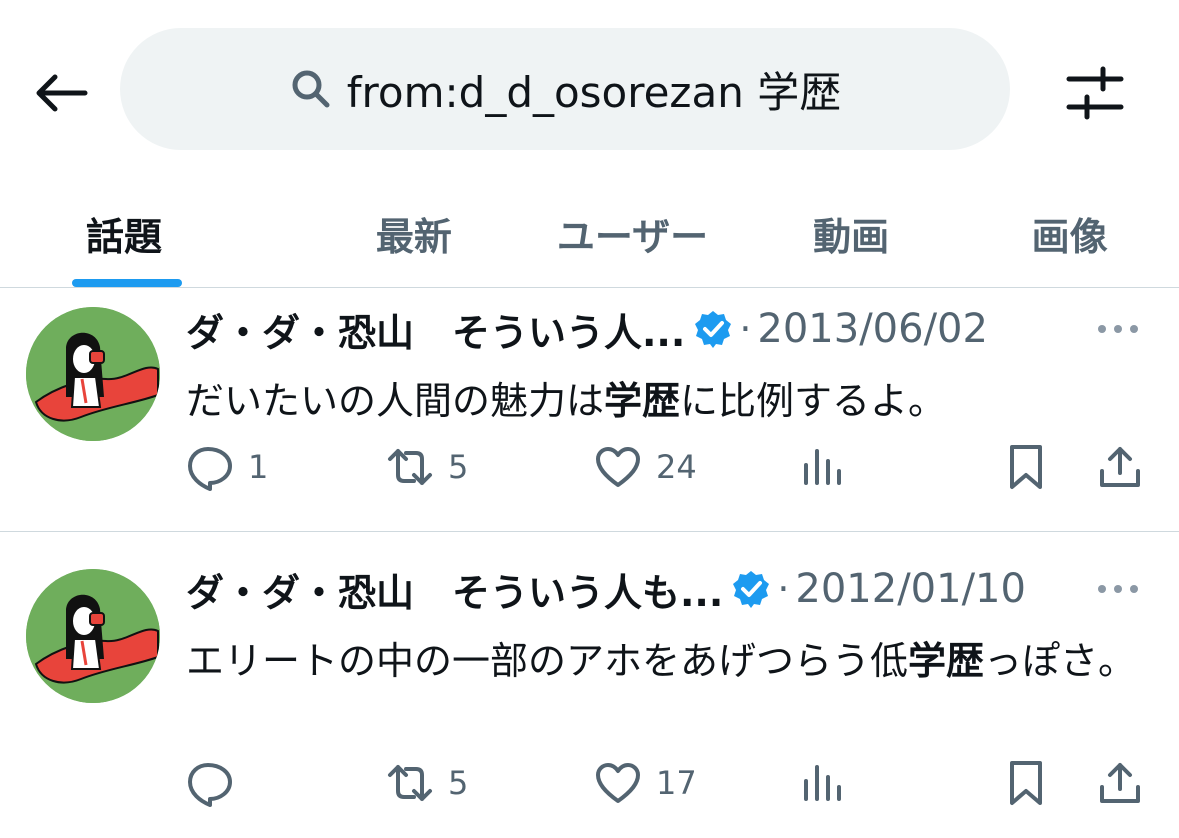  I want to click on reply-button, so click(217, 783).